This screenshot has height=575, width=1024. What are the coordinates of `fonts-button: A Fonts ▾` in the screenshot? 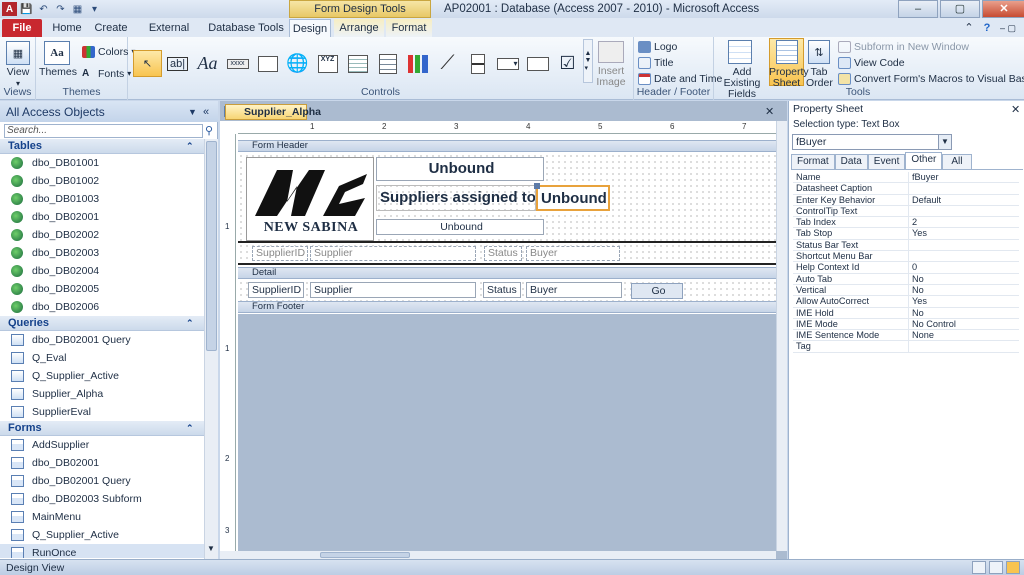 It's located at (106, 73).